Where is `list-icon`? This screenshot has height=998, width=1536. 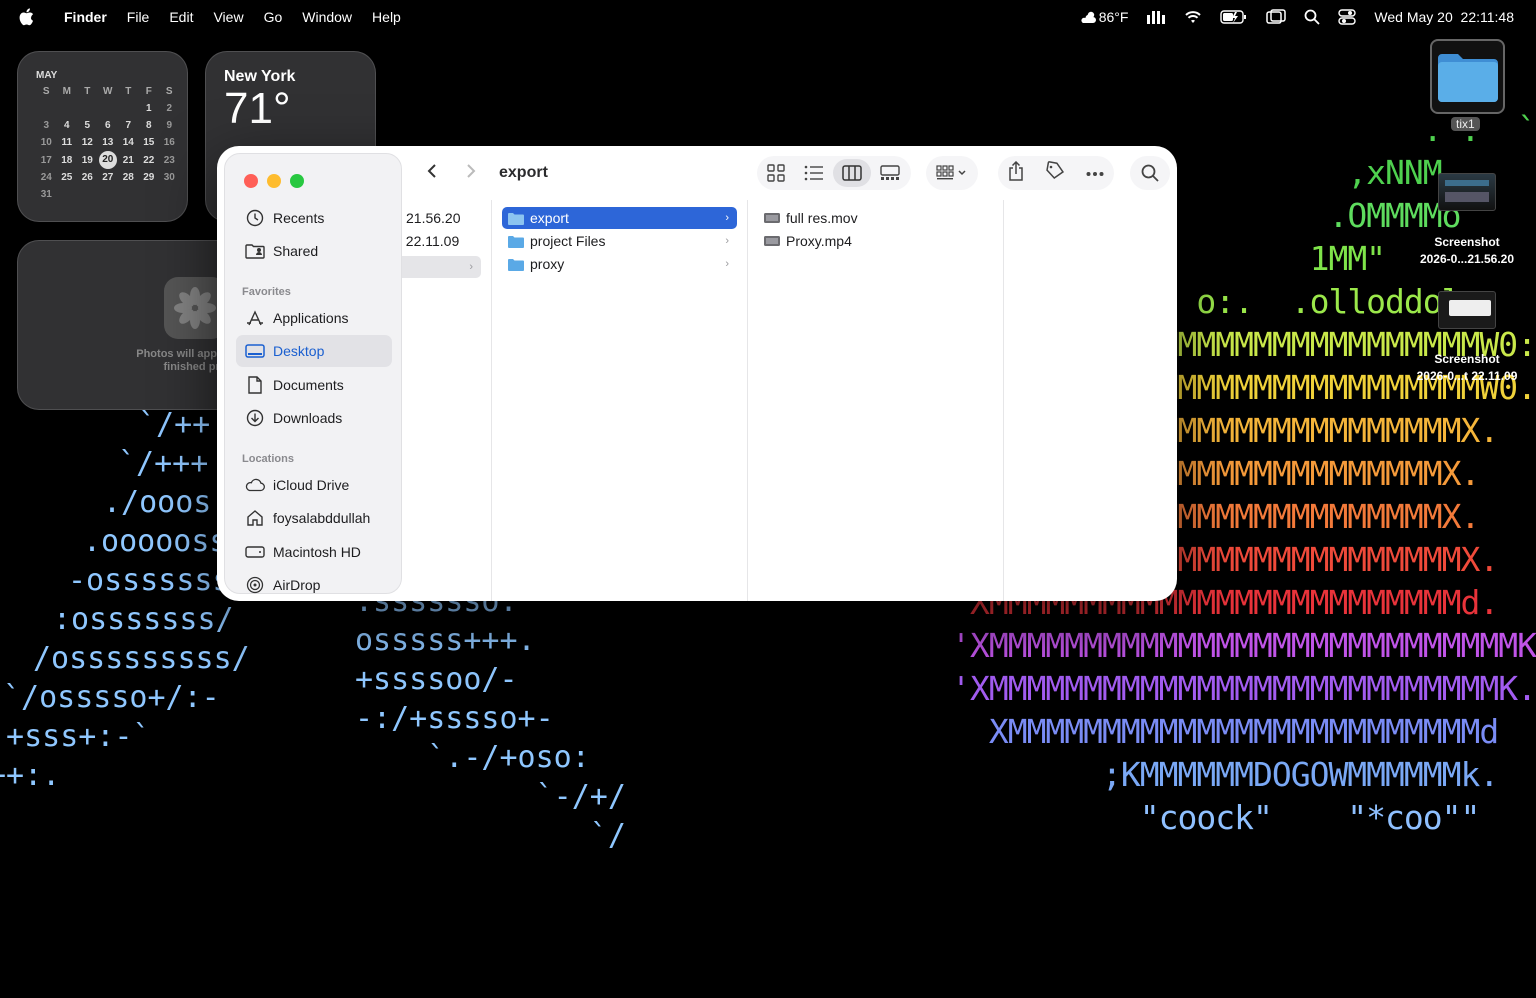
list-icon is located at coordinates (813, 173).